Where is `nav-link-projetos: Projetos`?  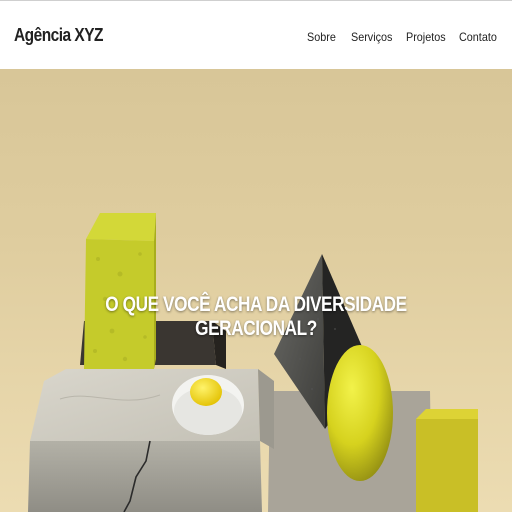 nav-link-projetos: Projetos is located at coordinates (426, 37).